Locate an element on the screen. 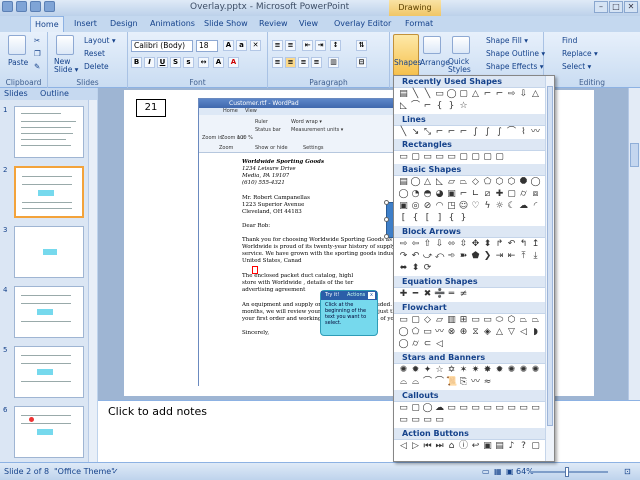 This screenshot has height=480, width=640. smiley-icon: ☺ is located at coordinates (463, 207).